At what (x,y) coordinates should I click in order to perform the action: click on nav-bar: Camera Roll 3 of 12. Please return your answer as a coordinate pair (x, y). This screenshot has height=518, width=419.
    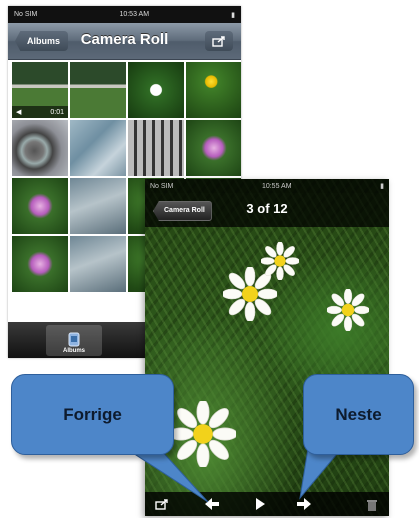
    Looking at the image, I should click on (267, 210).